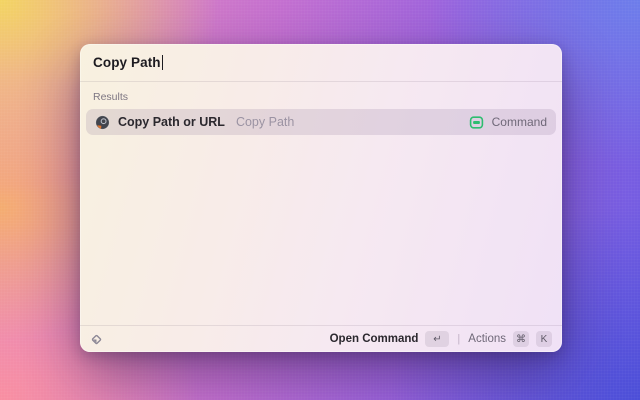 Image resolution: width=640 pixels, height=400 pixels. I want to click on text-cursor, so click(162, 62).